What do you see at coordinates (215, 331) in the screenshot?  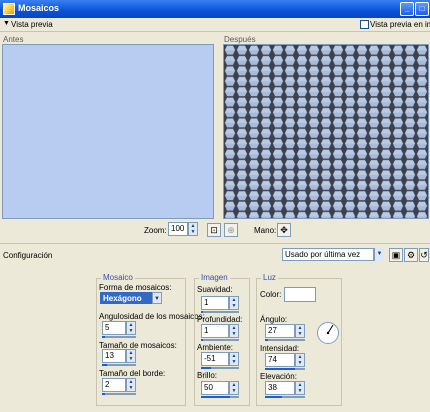 I see `depth-input: 1` at bounding box center [215, 331].